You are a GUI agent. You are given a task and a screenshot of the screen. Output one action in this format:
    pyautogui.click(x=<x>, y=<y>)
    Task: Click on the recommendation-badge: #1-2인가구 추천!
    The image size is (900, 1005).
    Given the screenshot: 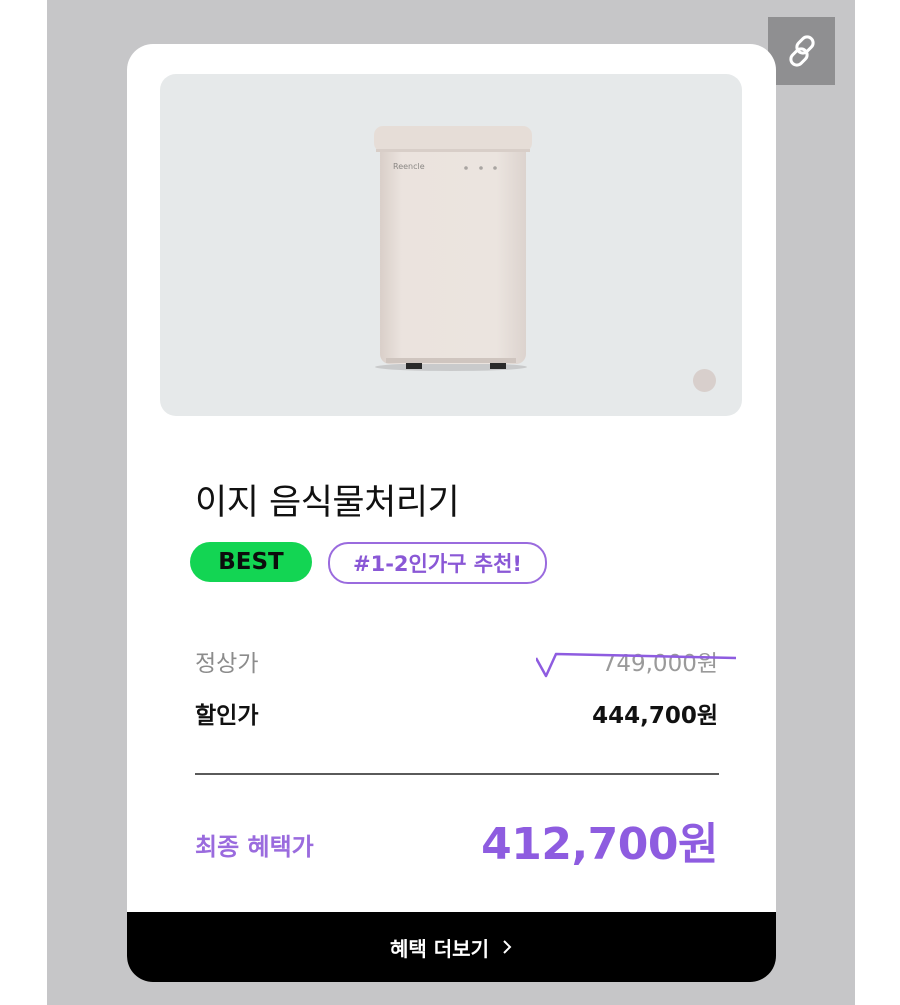 What is the action you would take?
    pyautogui.click(x=437, y=563)
    